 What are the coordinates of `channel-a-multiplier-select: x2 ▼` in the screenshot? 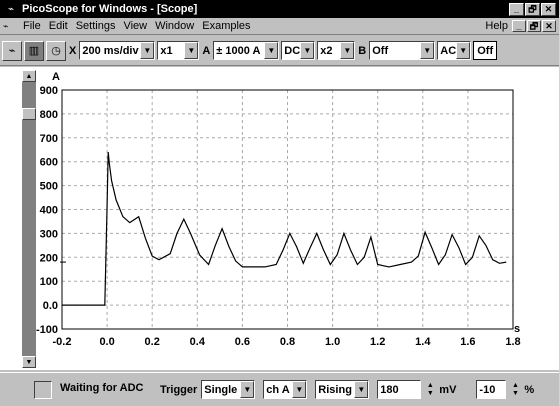 It's located at (336, 50).